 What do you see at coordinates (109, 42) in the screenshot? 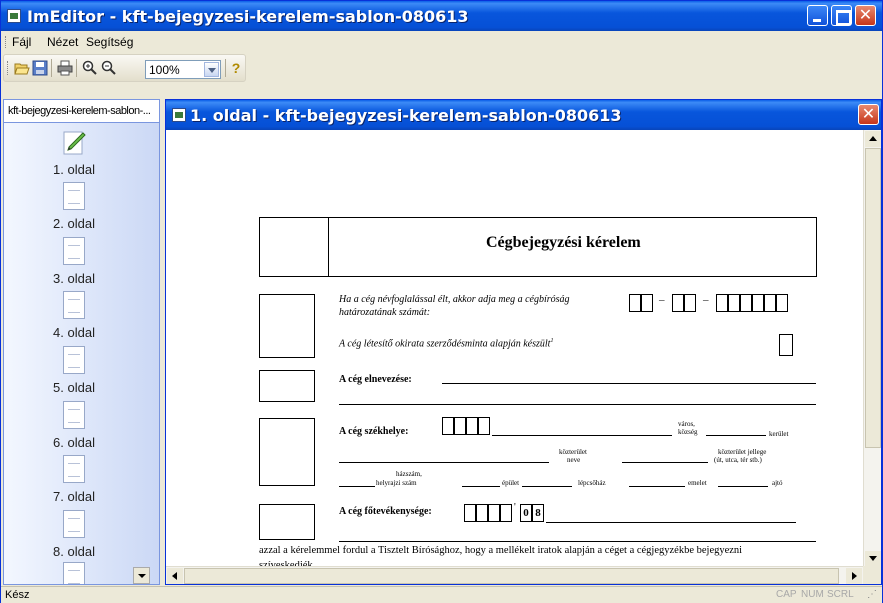
I see `menu-help: Segítség` at bounding box center [109, 42].